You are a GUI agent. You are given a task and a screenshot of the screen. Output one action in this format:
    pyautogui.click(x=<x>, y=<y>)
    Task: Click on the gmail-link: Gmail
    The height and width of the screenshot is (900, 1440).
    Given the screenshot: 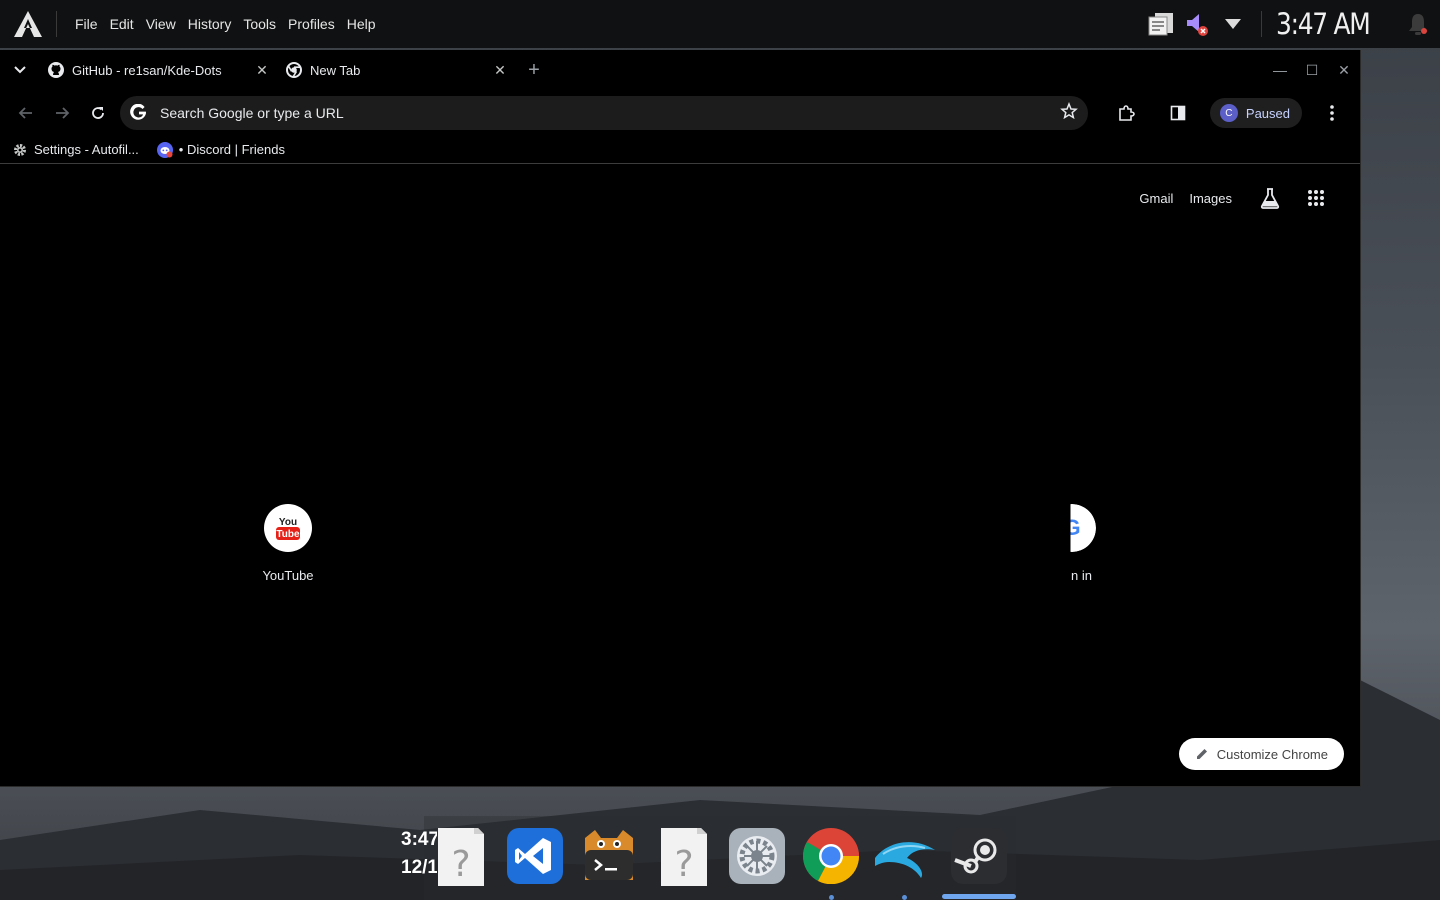 What is the action you would take?
    pyautogui.click(x=1156, y=198)
    